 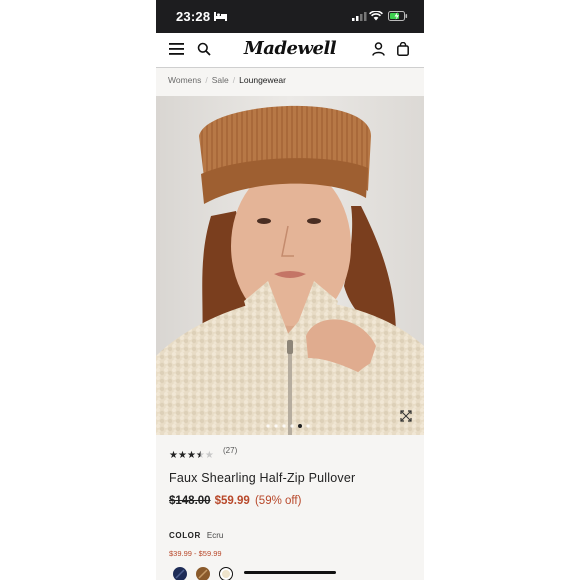 I want to click on breadcrumb-womens: Womens, so click(x=184, y=80).